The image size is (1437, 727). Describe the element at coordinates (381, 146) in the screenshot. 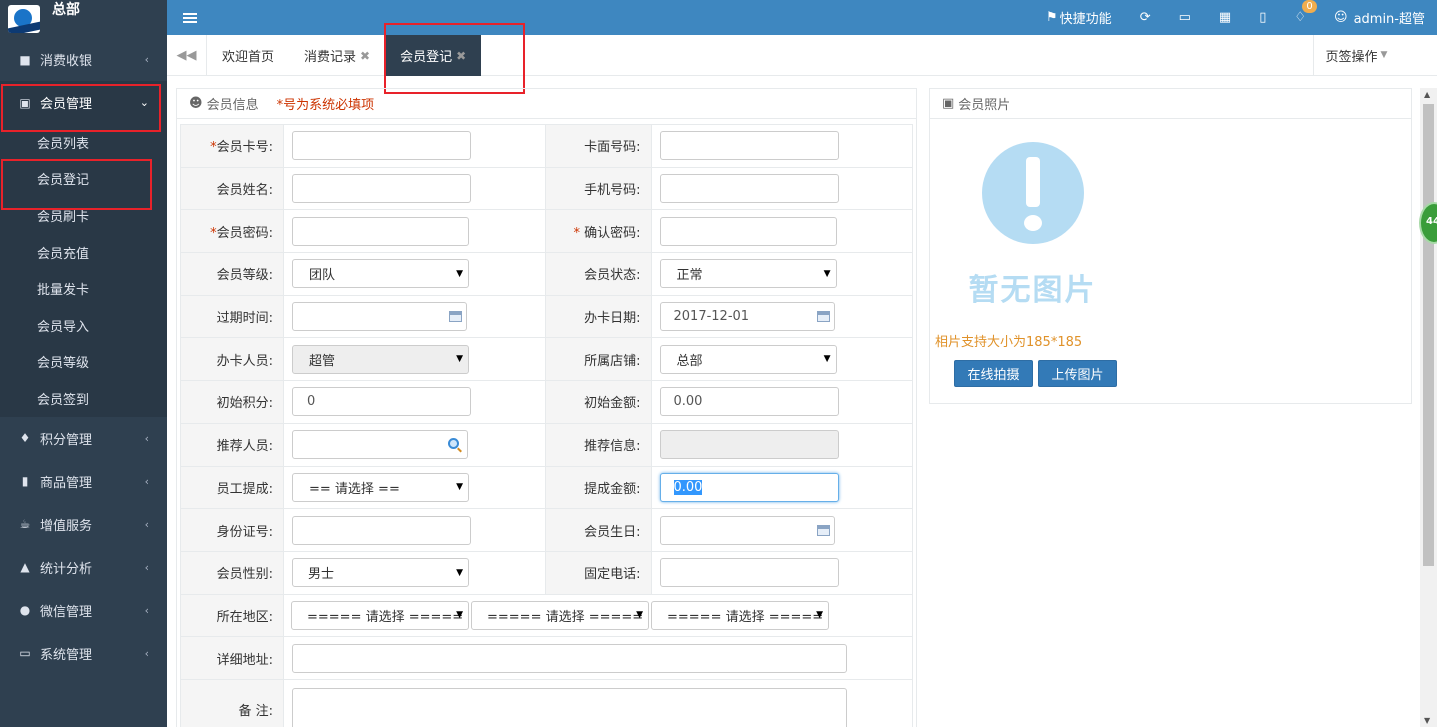

I see `card-no-input` at that location.